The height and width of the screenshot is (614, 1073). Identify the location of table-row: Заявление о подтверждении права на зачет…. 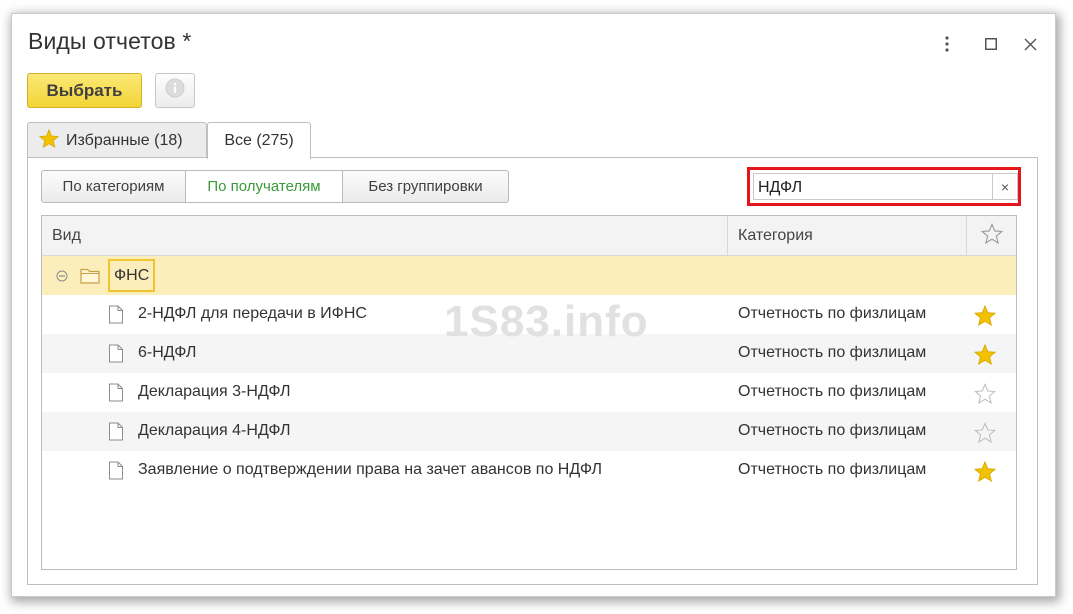
(529, 470).